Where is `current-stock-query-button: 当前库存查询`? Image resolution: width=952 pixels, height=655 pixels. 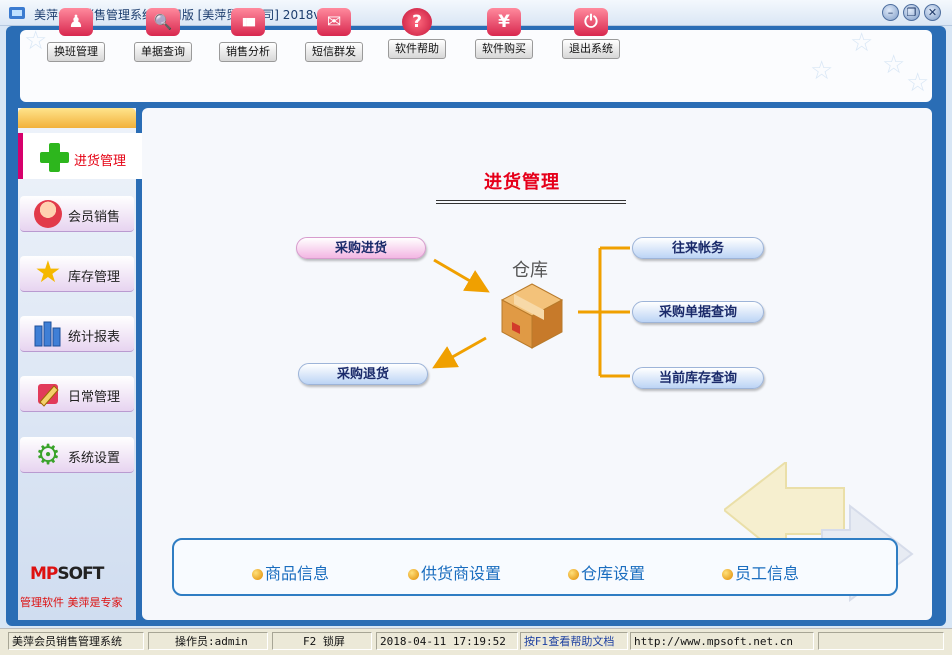 current-stock-query-button: 当前库存查询 is located at coordinates (698, 378).